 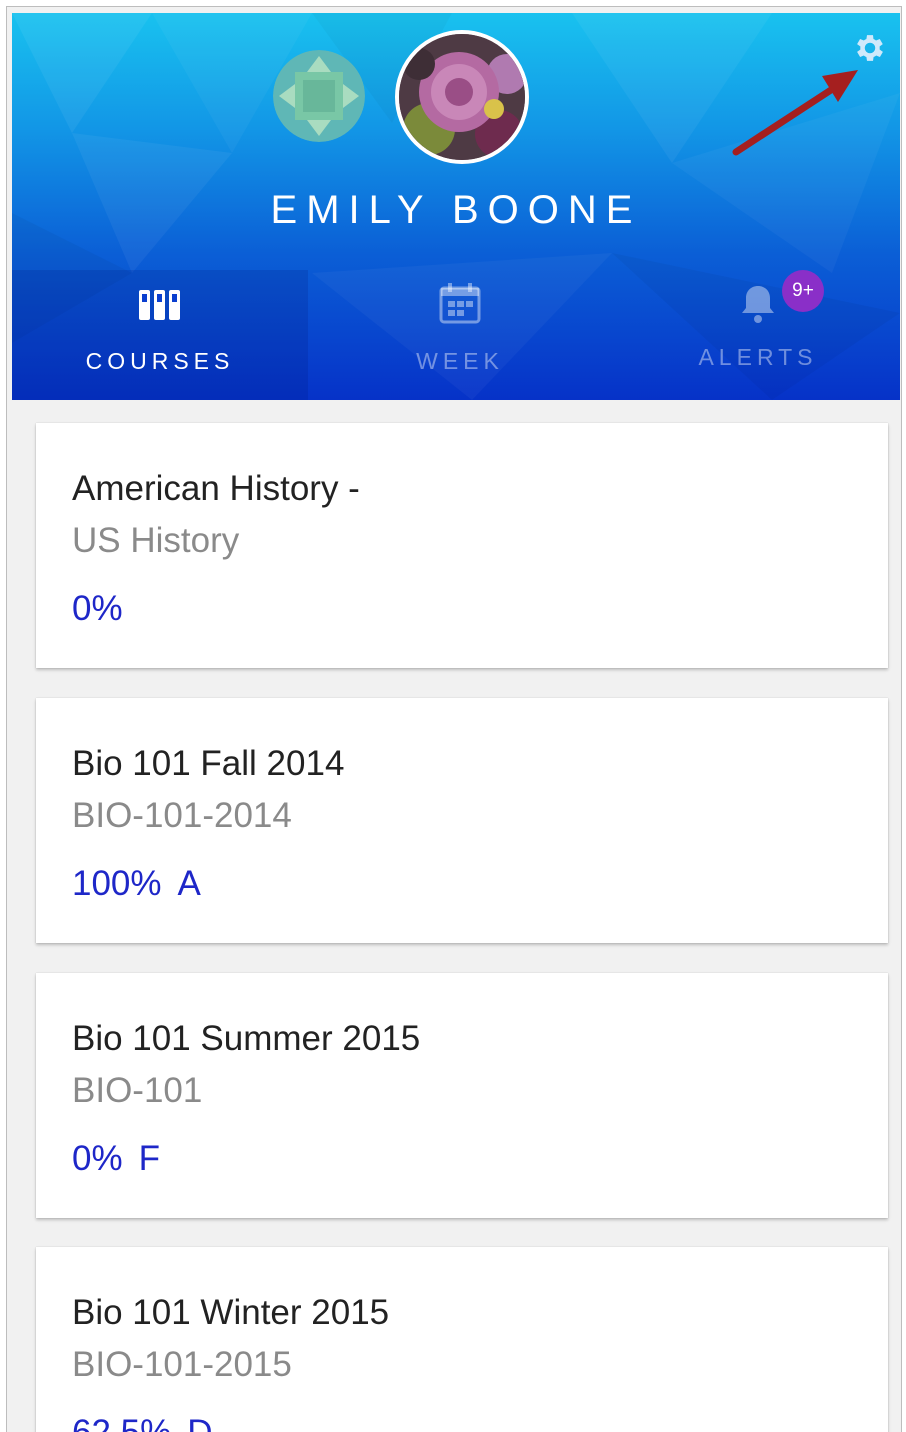 I want to click on course-title: Bio 101 Summer 2015, so click(x=246, y=1038).